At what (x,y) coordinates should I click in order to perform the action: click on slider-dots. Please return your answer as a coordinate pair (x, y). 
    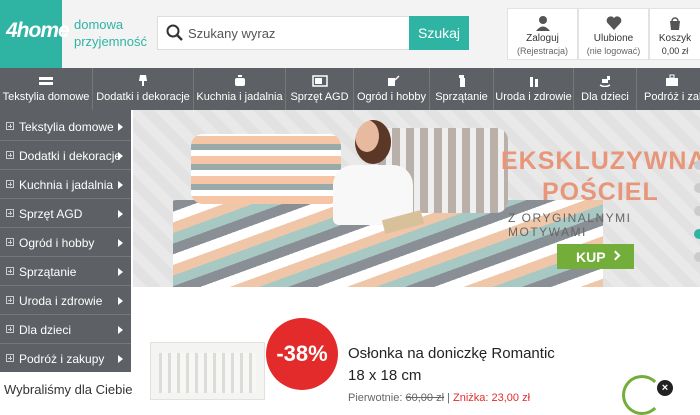
    Looking at the image, I should click on (697, 215).